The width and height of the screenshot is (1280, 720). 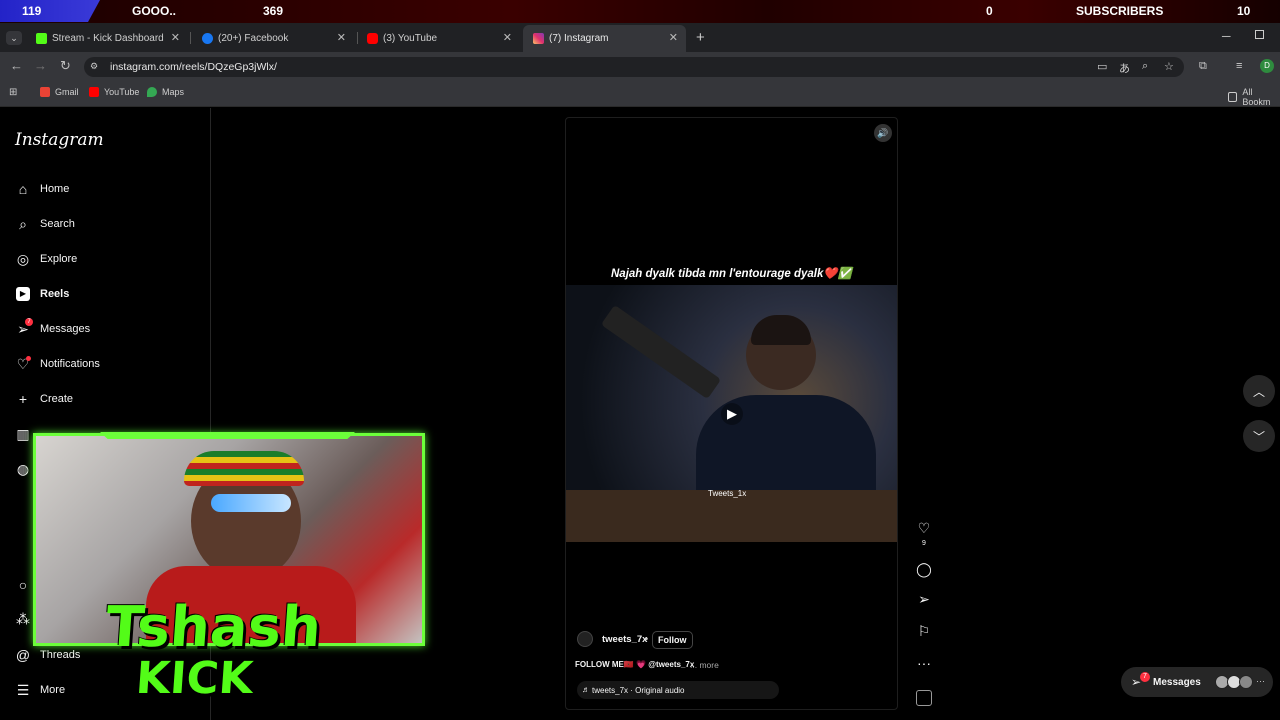 I want to click on nav-search: ⌕ Search, so click(x=45, y=224).